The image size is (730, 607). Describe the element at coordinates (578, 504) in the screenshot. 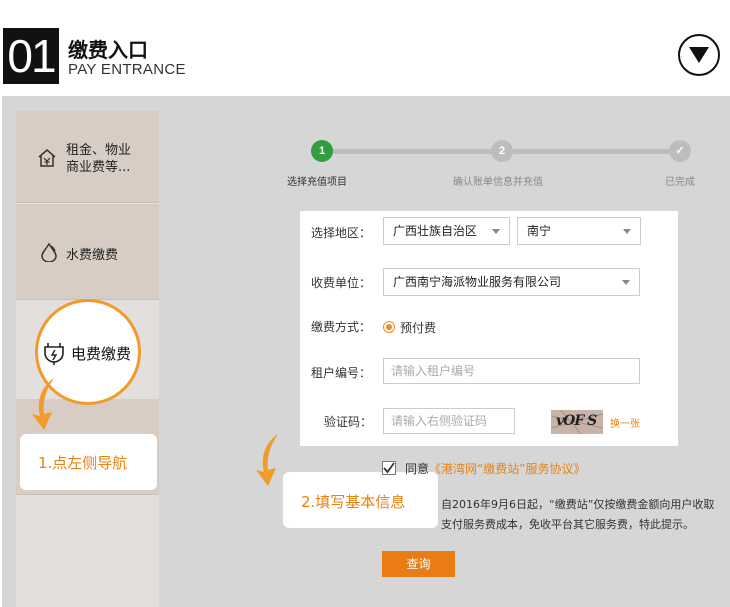

I see `notice-line-1: 自2016年9月6日起，“缴费站”仅按缴费金额向用户收取` at that location.